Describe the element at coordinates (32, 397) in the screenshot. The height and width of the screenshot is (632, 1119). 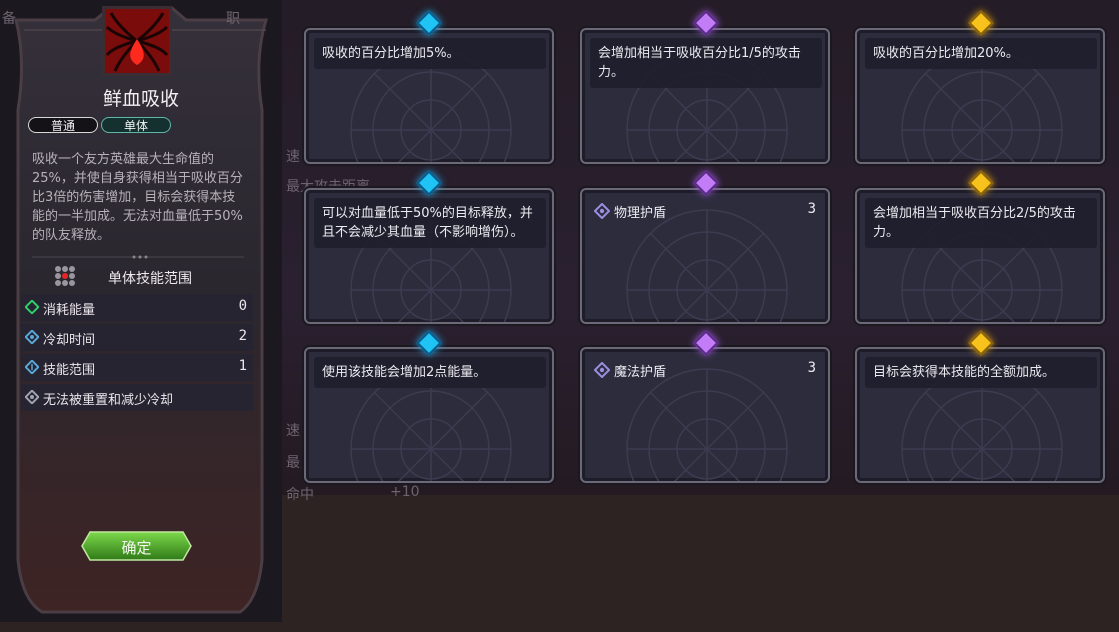
I see `no-reset-icon` at that location.